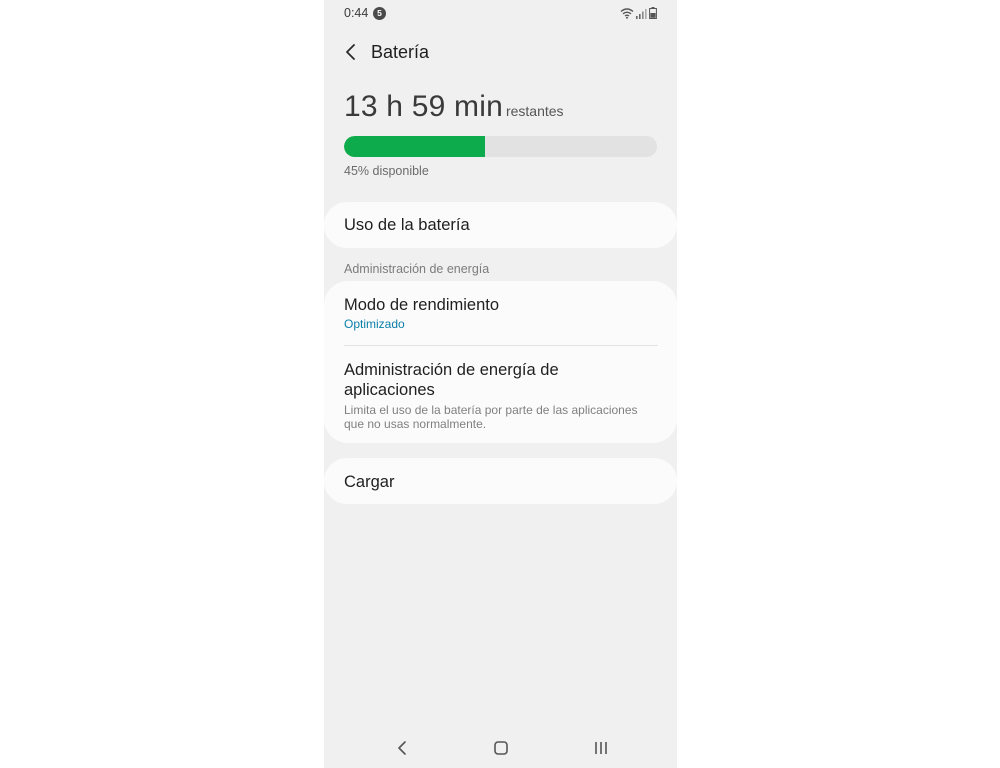 This screenshot has width=1000, height=768. What do you see at coordinates (417, 269) in the screenshot?
I see `section-header-power-management: Administración de energía` at bounding box center [417, 269].